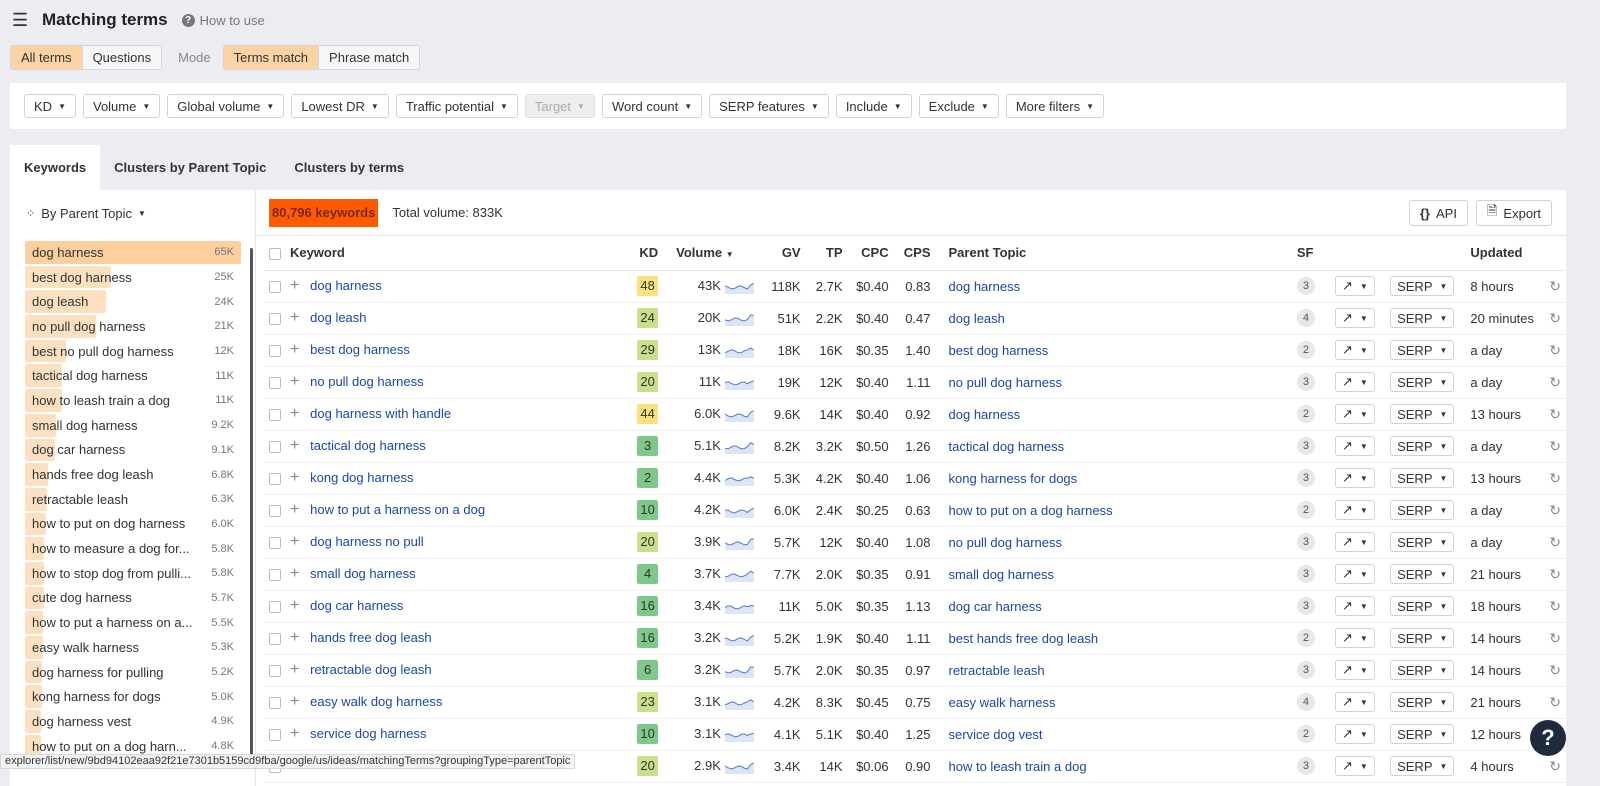 This screenshot has height=786, width=1600. I want to click on filter-4-button: Traffic potential ▼, so click(456, 106).